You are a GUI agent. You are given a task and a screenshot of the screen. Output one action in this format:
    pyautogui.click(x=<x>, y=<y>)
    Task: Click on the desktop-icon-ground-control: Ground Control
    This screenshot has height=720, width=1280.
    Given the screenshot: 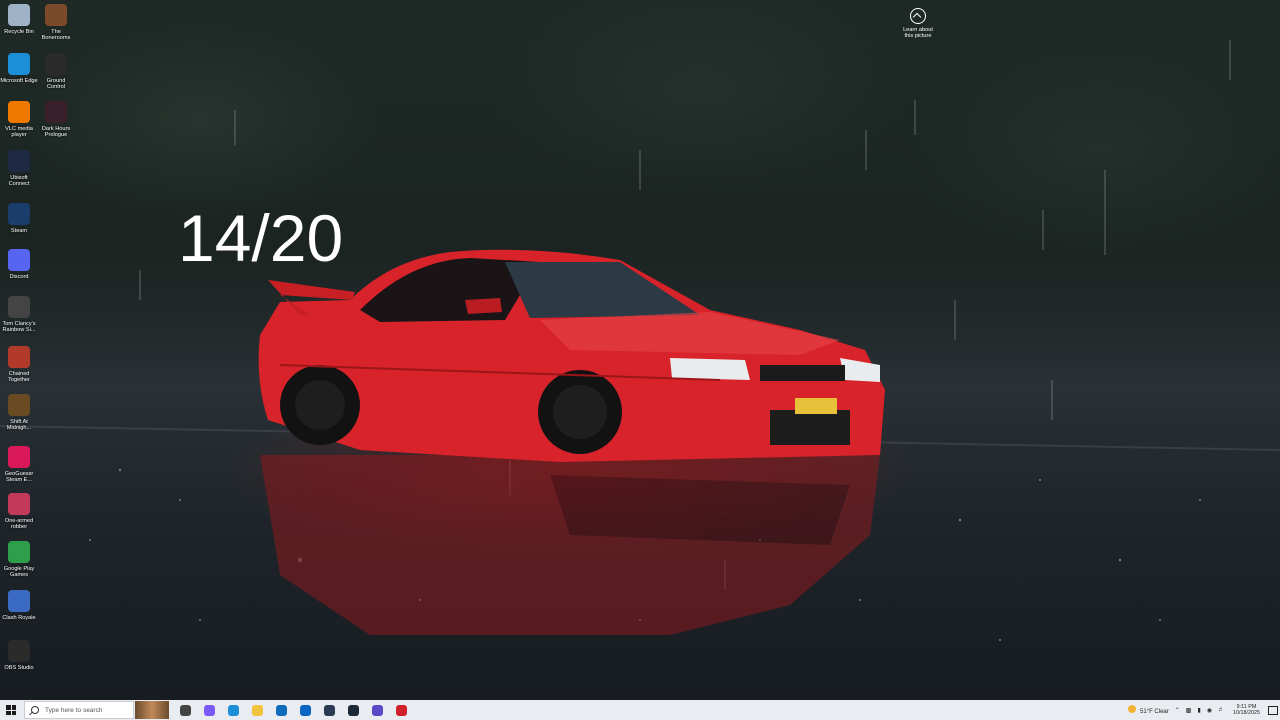 What is the action you would take?
    pyautogui.click(x=56, y=72)
    